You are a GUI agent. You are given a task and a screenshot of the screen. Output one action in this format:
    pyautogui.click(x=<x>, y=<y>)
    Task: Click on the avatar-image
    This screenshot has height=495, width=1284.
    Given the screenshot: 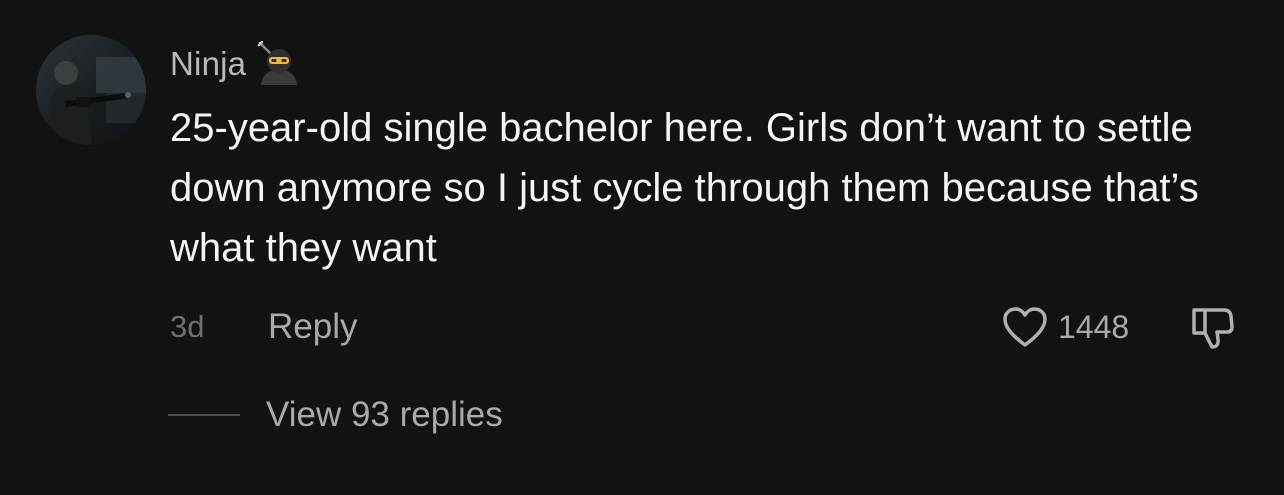 What is the action you would take?
    pyautogui.click(x=91, y=90)
    